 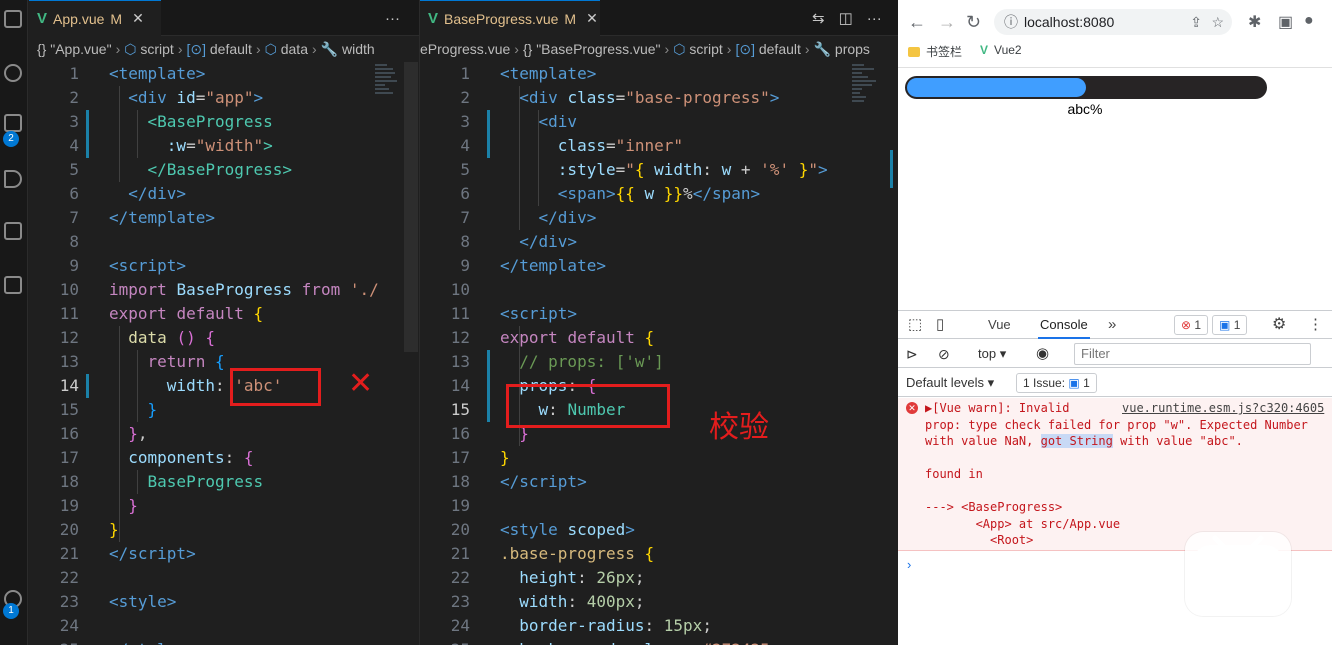 I want to click on code-line: </script>, so click(x=152, y=553).